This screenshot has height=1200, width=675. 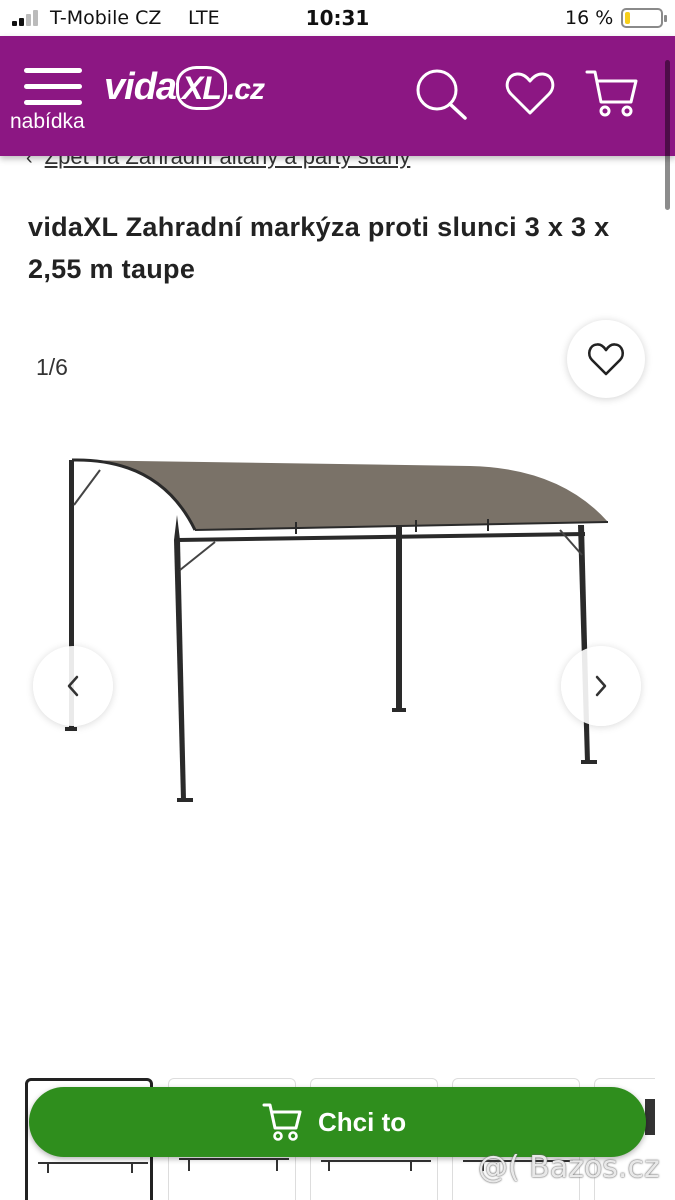 What do you see at coordinates (627, 18) in the screenshot?
I see `battery-level` at bounding box center [627, 18].